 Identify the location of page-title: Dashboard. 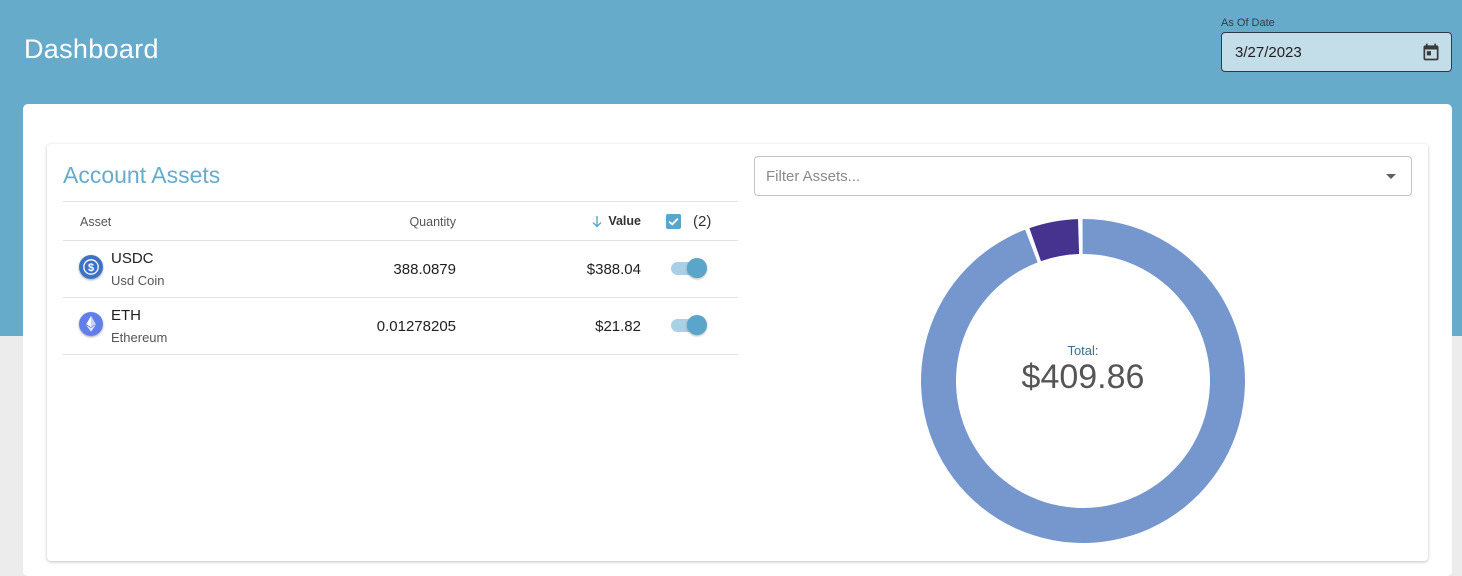
(91, 49).